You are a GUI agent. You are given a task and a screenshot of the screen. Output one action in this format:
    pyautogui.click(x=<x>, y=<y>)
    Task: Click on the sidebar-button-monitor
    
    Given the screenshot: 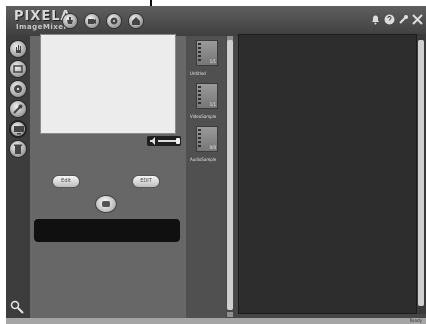 What is the action you would take?
    pyautogui.click(x=18, y=129)
    